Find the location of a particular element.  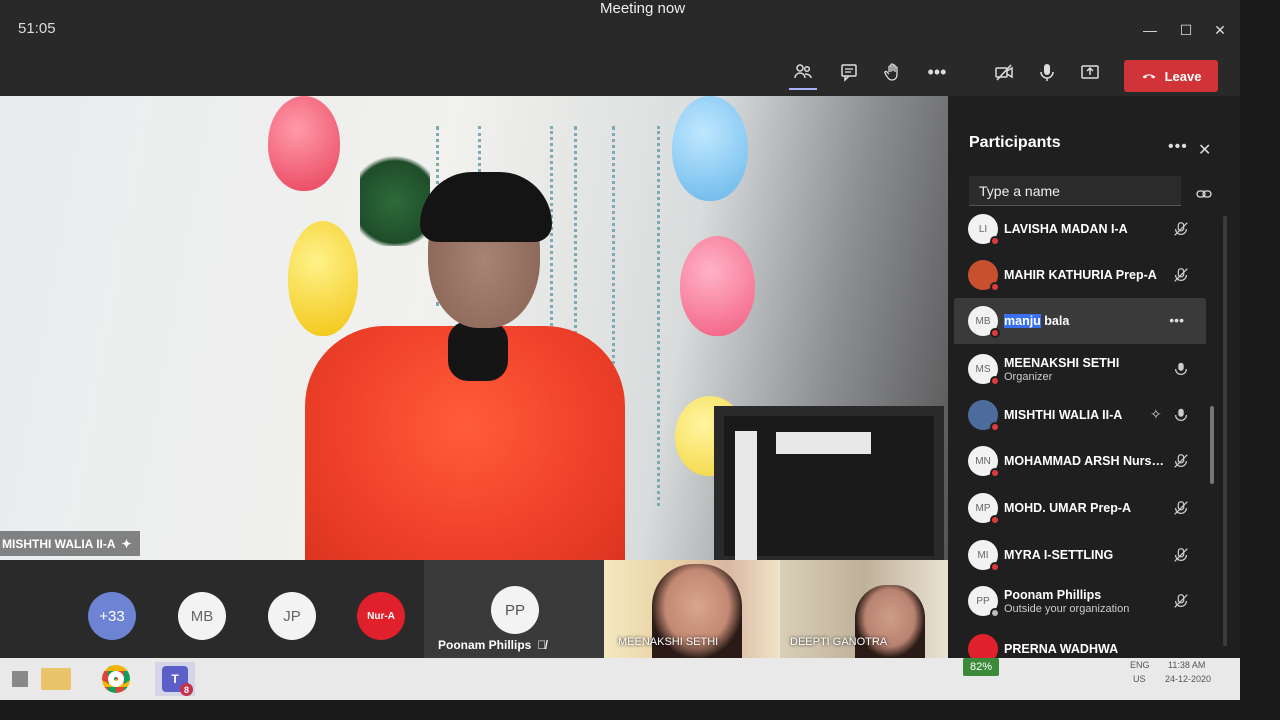

close-window-icon: ✕ is located at coordinates (1220, 30).